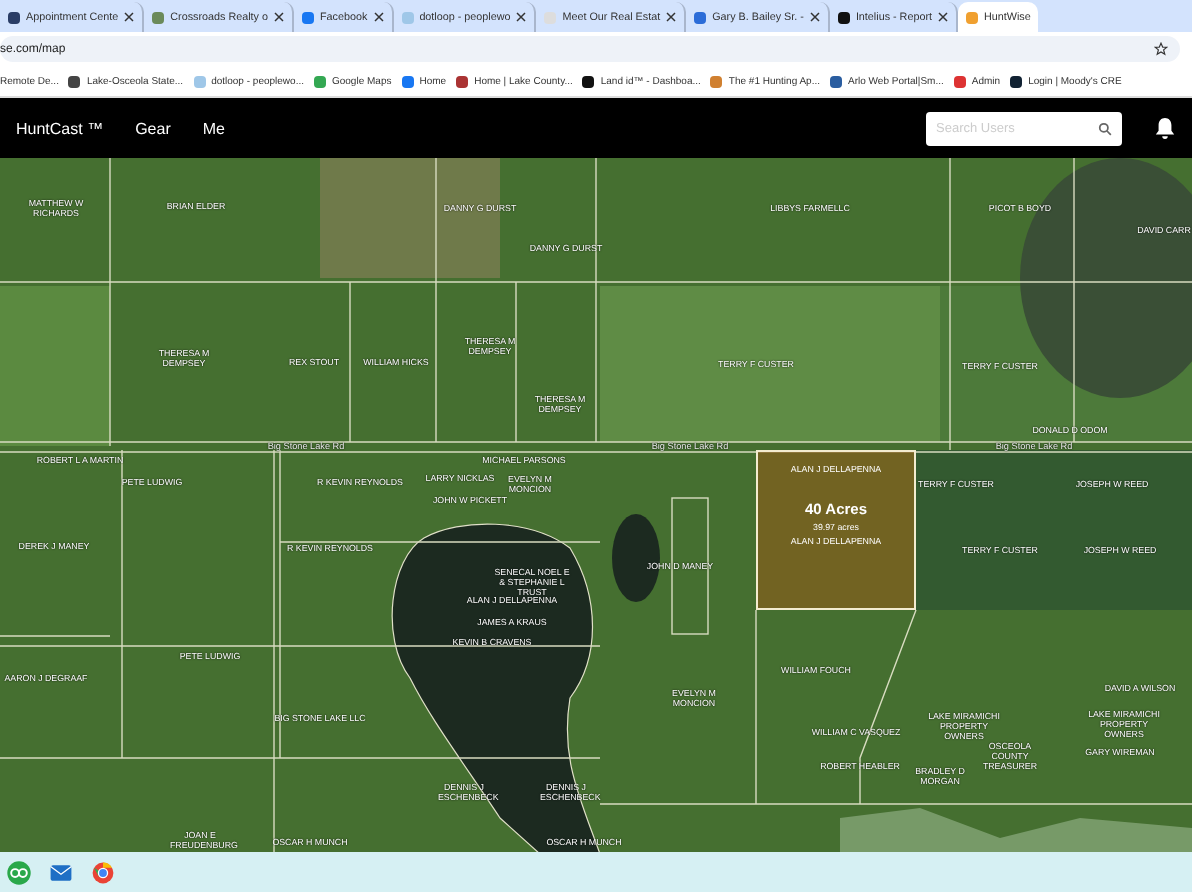  What do you see at coordinates (153, 128) in the screenshot?
I see `nav-link: Gear` at bounding box center [153, 128].